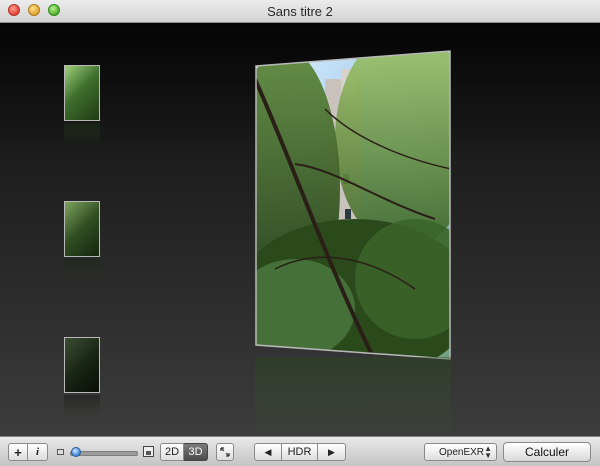  I want to click on view-2d-label: 2D, so click(172, 452).